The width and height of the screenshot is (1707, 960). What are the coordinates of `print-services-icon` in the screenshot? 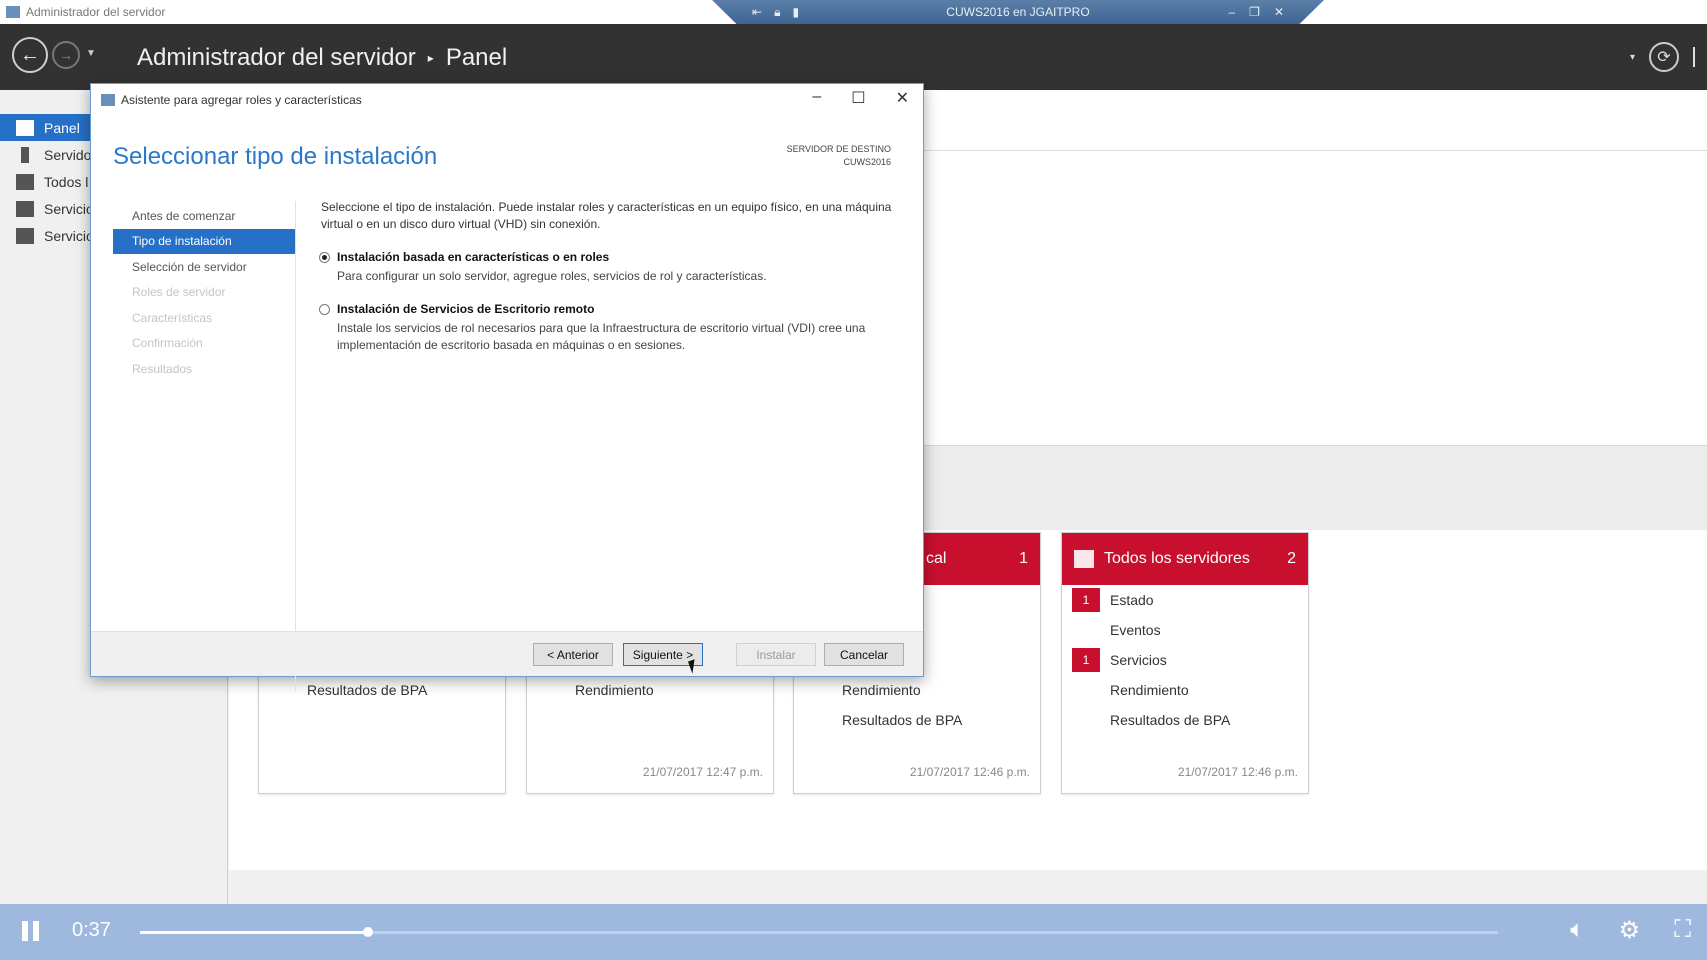 It's located at (25, 235).